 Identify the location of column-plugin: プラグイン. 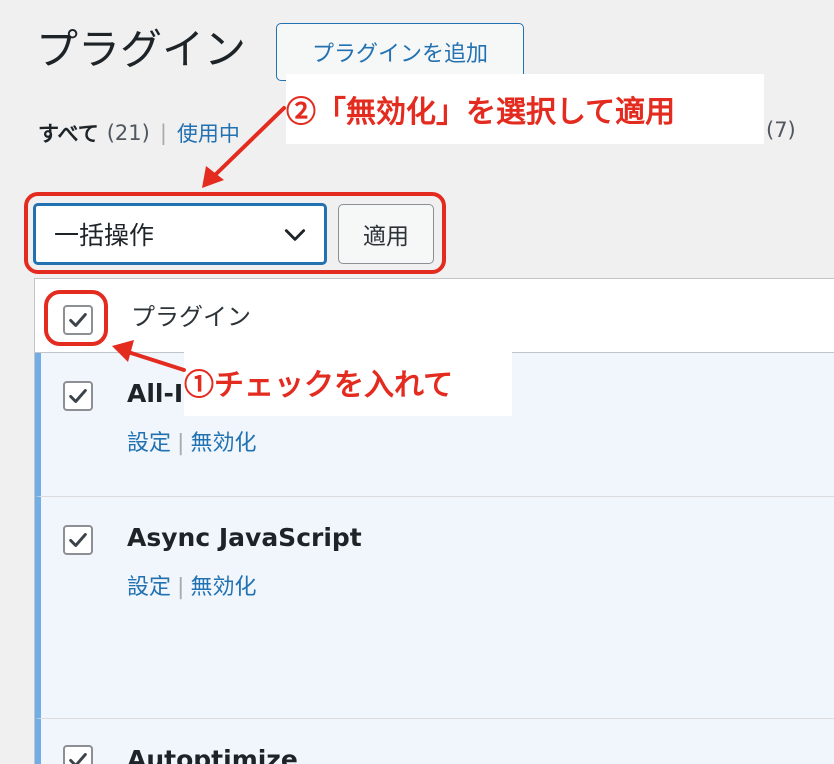
(191, 317).